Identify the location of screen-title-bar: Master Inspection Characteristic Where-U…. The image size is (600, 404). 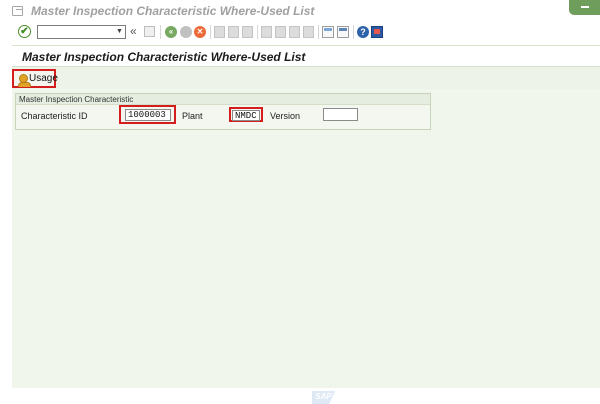
(306, 56).